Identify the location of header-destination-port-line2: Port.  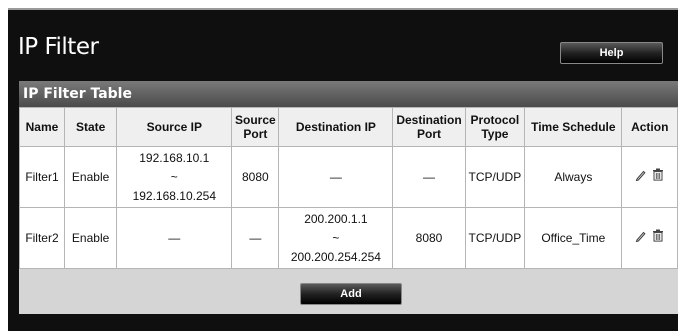
(428, 134).